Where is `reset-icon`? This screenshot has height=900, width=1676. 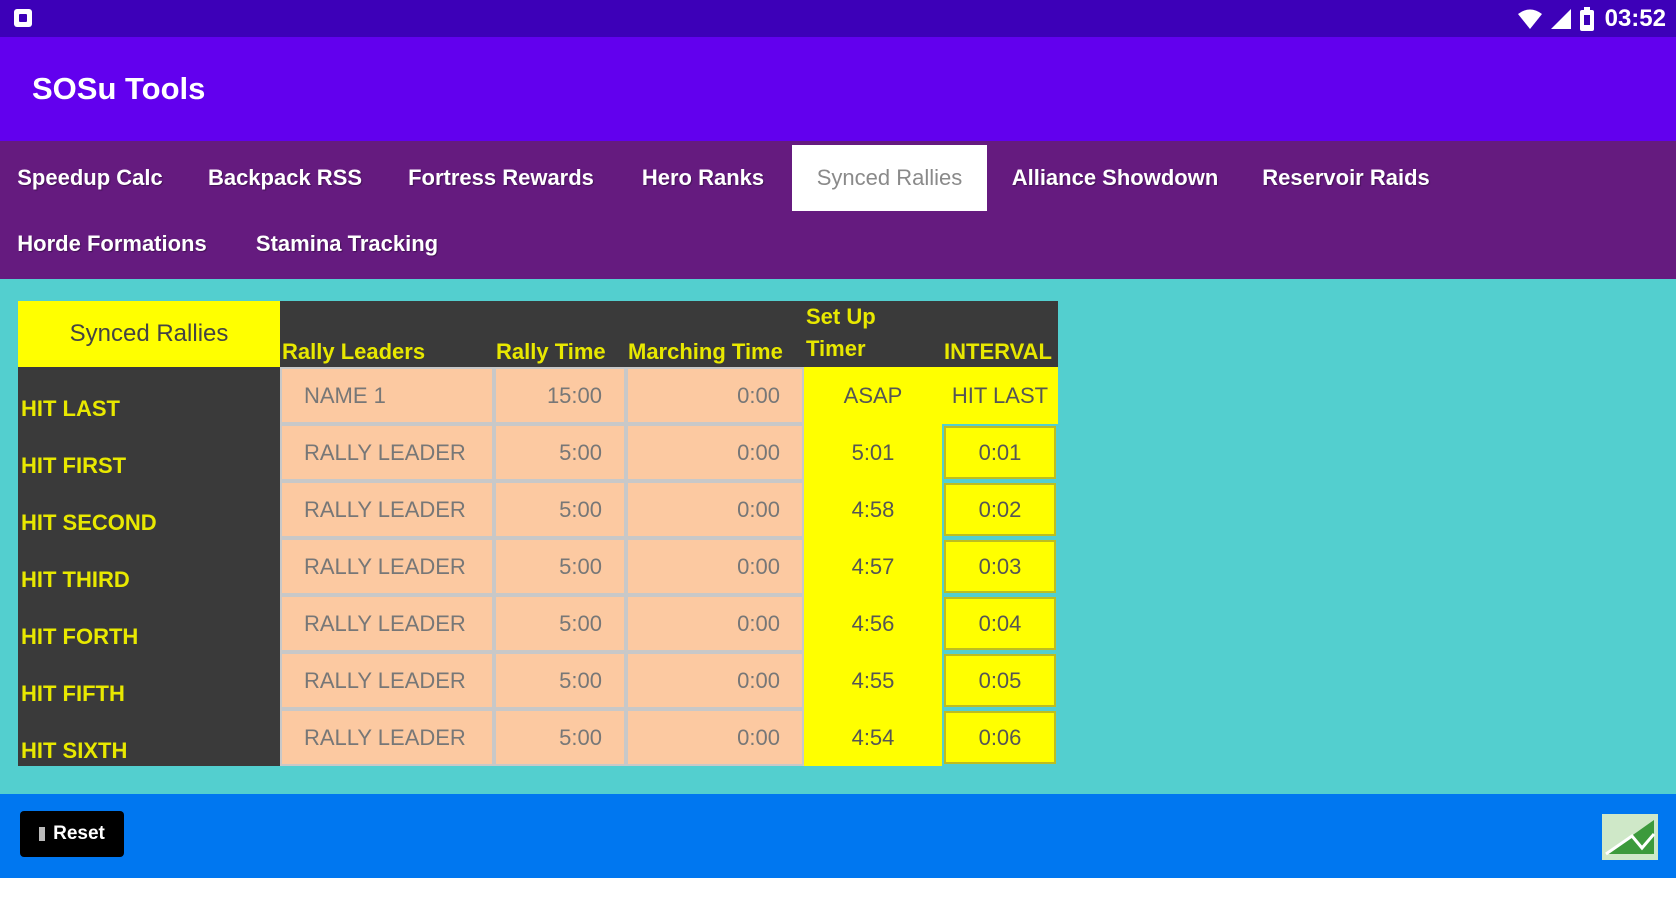
reset-icon is located at coordinates (42, 834).